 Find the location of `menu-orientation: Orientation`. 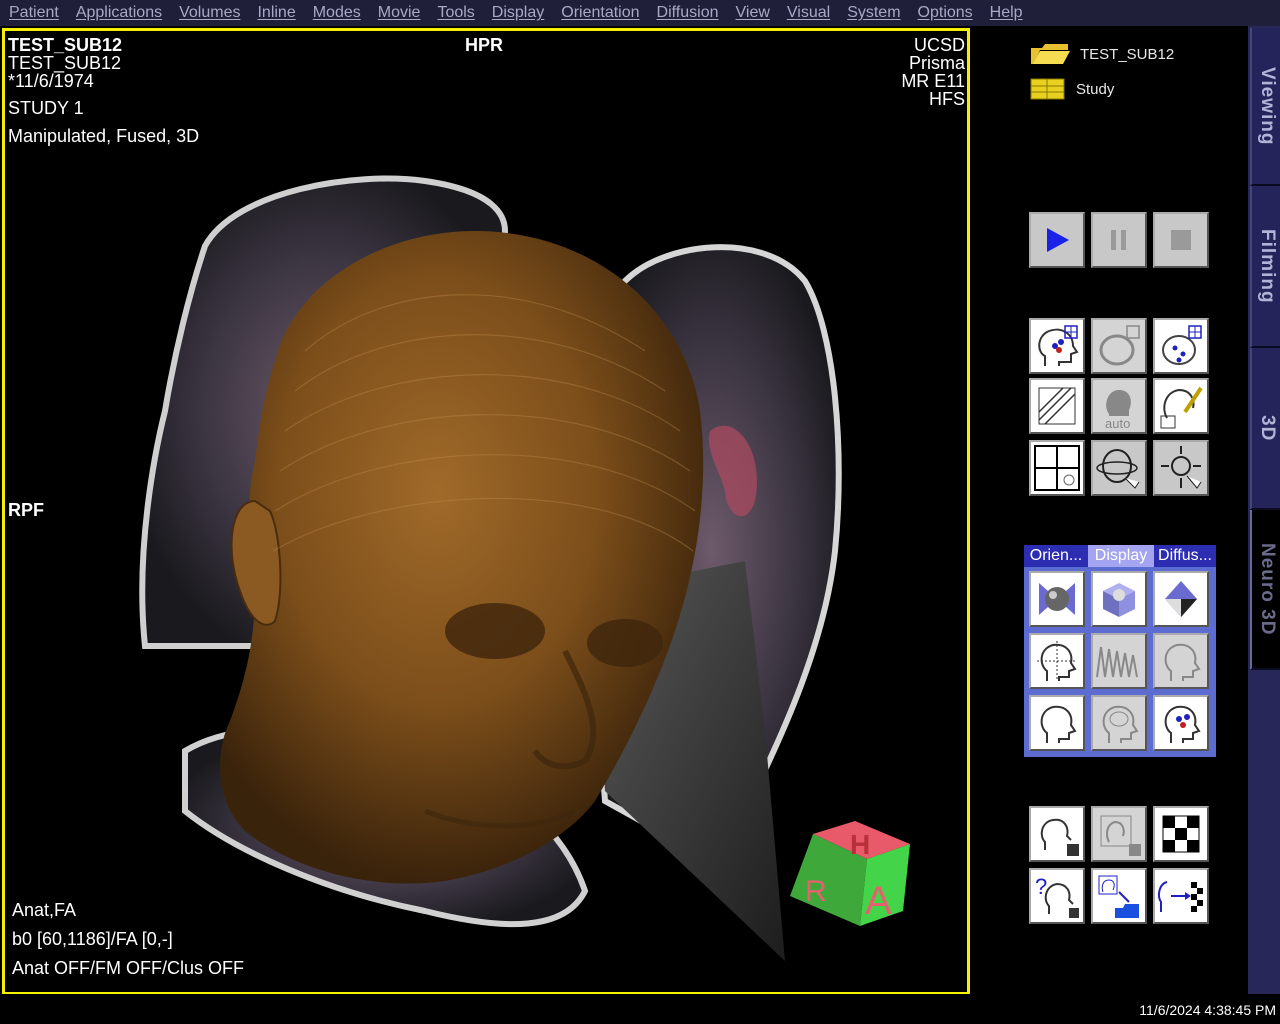

menu-orientation: Orientation is located at coordinates (599, 13).